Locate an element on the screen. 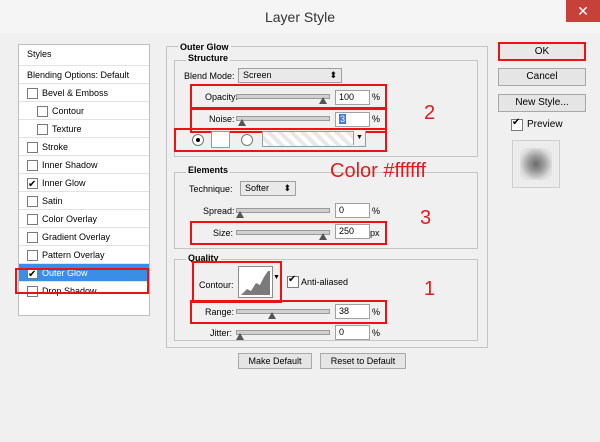  structure-title: Structure is located at coordinates (208, 58).